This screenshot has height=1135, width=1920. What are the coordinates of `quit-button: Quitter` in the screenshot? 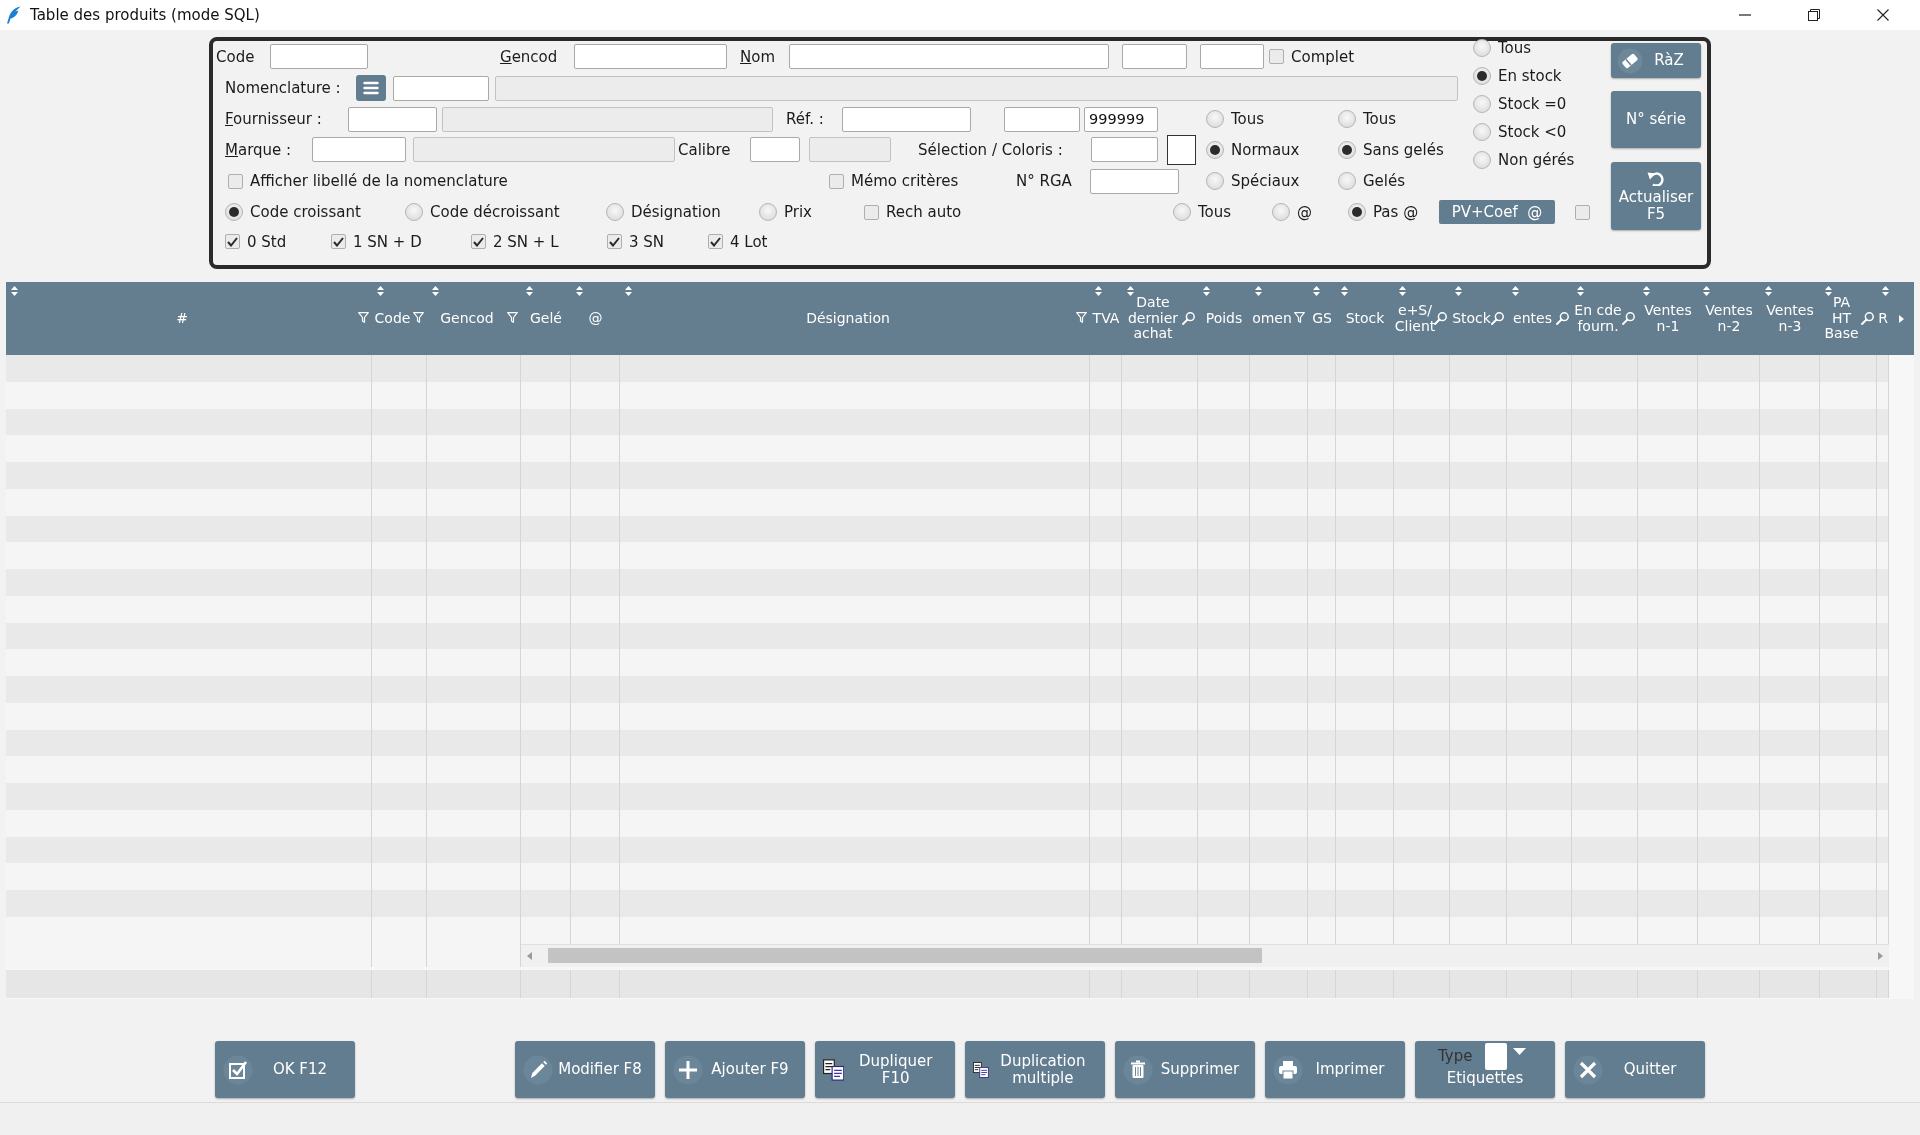 It's located at (1635, 1069).